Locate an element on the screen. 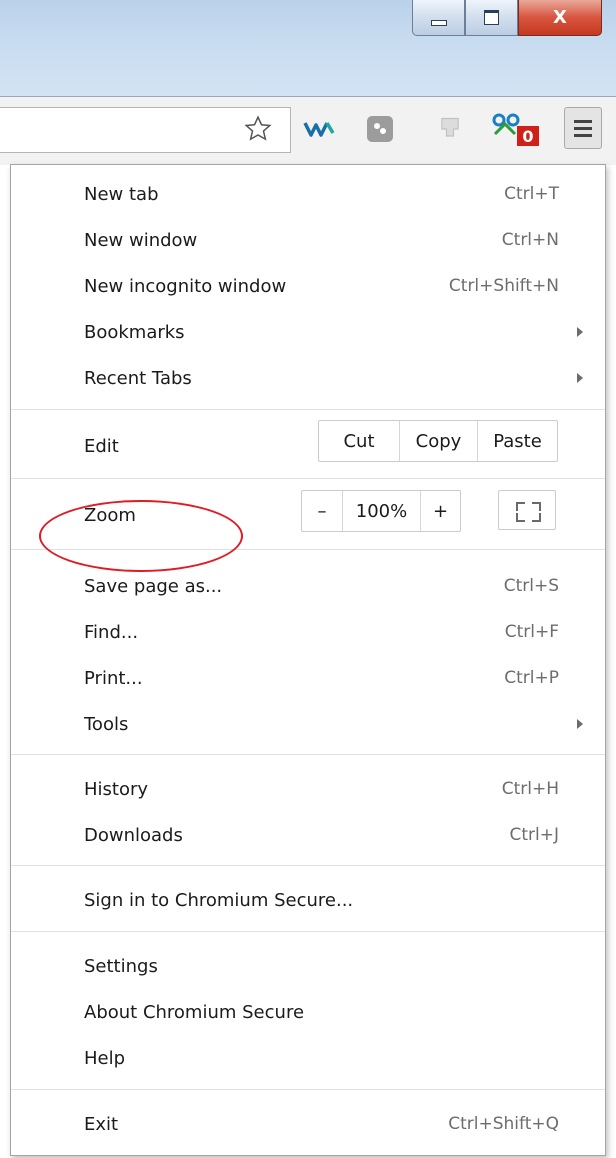 This screenshot has width=616, height=1158. edit-button-group: Cut Copy Paste is located at coordinates (438, 441).